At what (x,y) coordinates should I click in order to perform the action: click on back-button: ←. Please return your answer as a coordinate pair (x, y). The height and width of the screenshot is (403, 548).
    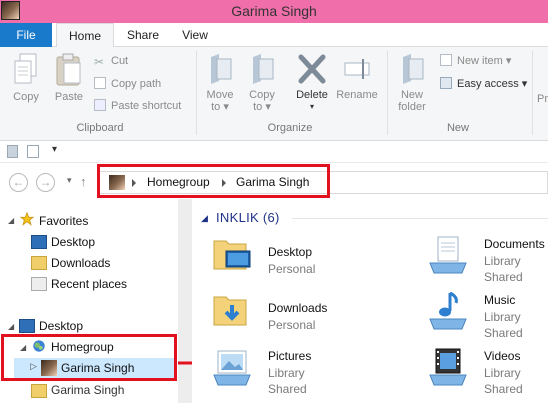
    Looking at the image, I should click on (18, 182).